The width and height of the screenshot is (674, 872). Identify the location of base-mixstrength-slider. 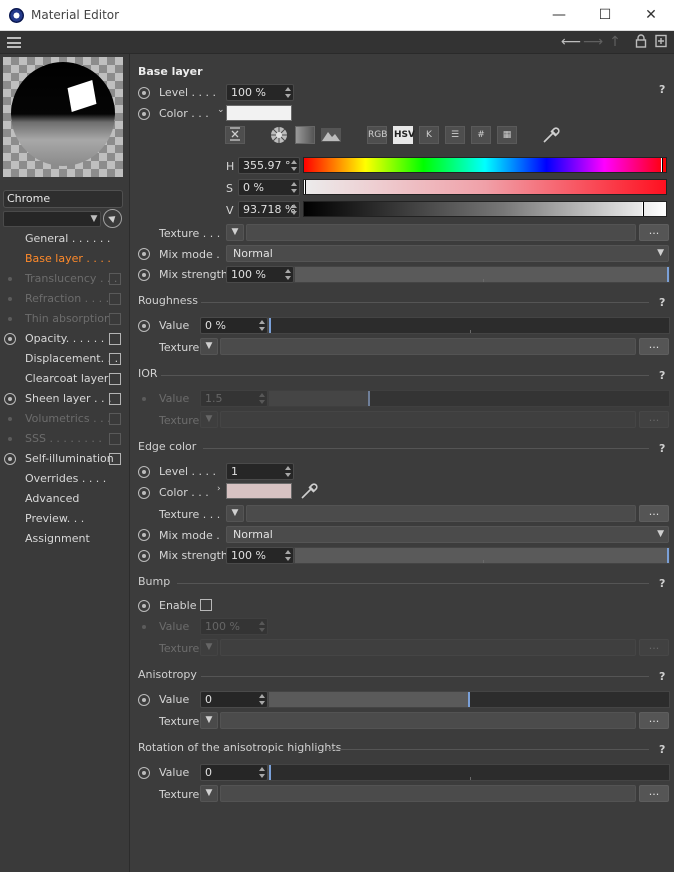
(482, 274).